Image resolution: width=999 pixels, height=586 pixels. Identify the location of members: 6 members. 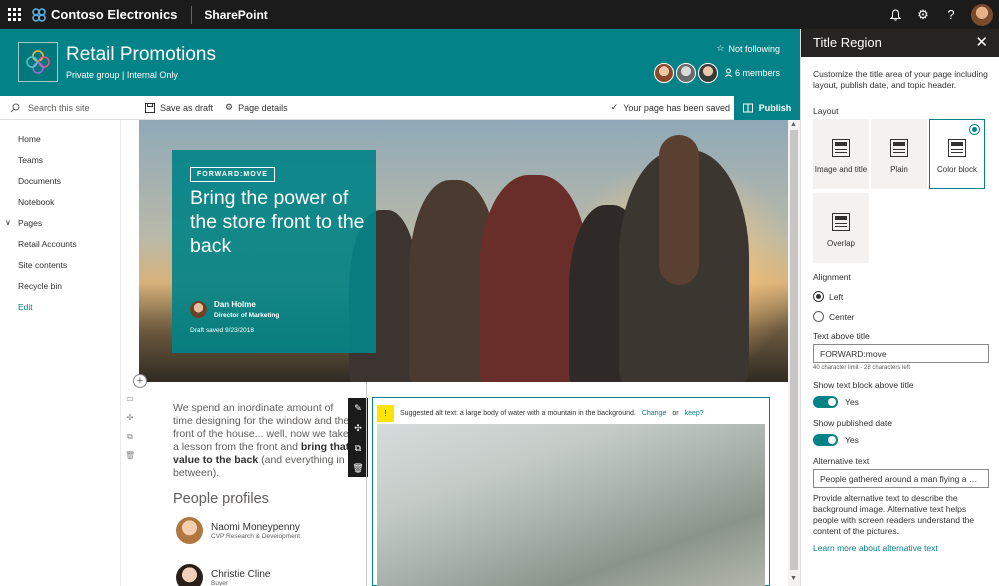
(716, 73).